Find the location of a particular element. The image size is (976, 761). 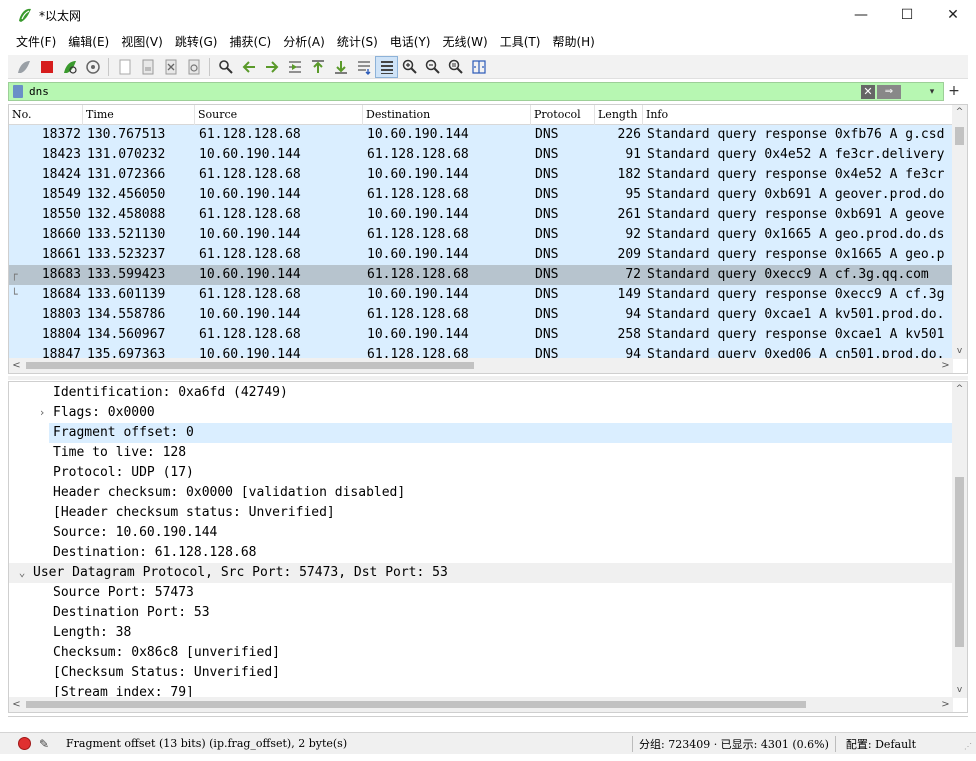

open-file-icon is located at coordinates (124, 67).